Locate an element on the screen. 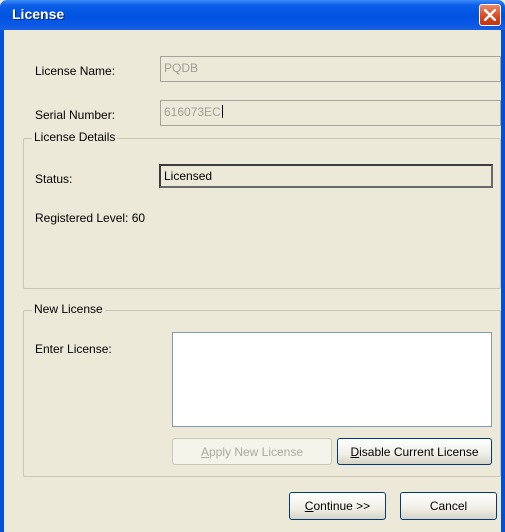 This screenshot has width=505, height=532. license-name-field: PQDB is located at coordinates (330, 69).